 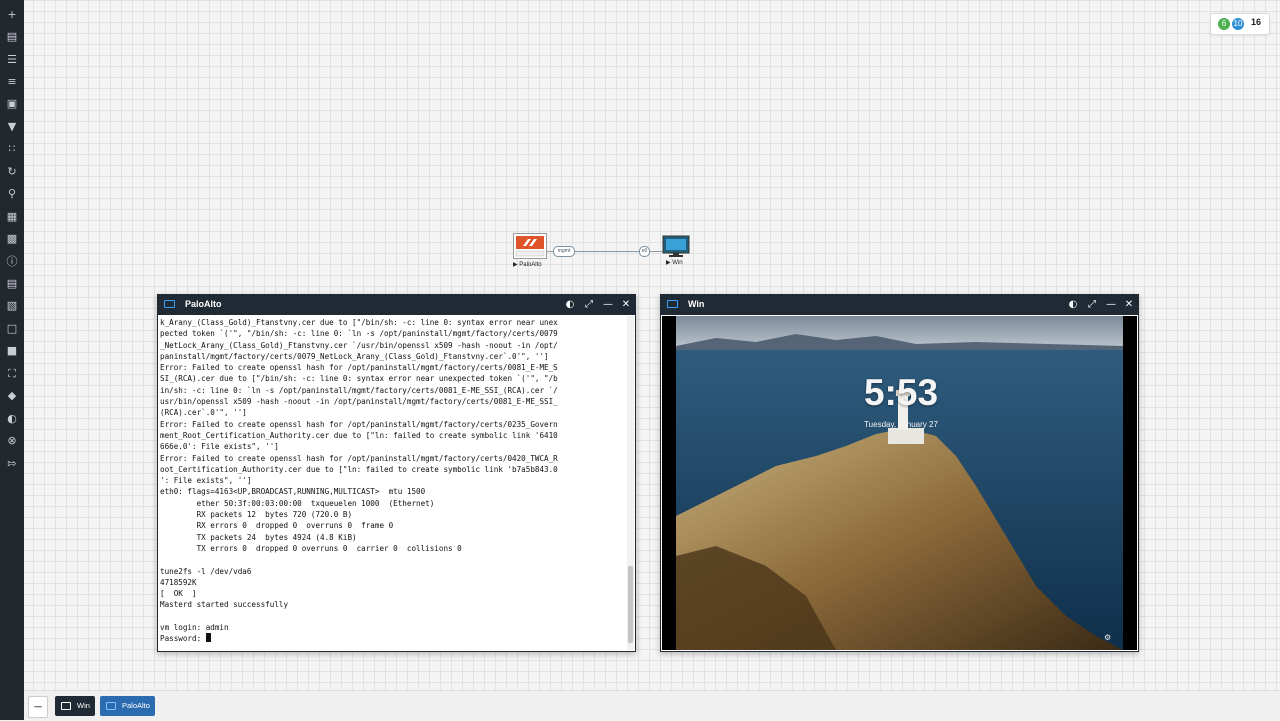 What do you see at coordinates (677, 263) in the screenshot?
I see `win-node-name: Win` at bounding box center [677, 263].